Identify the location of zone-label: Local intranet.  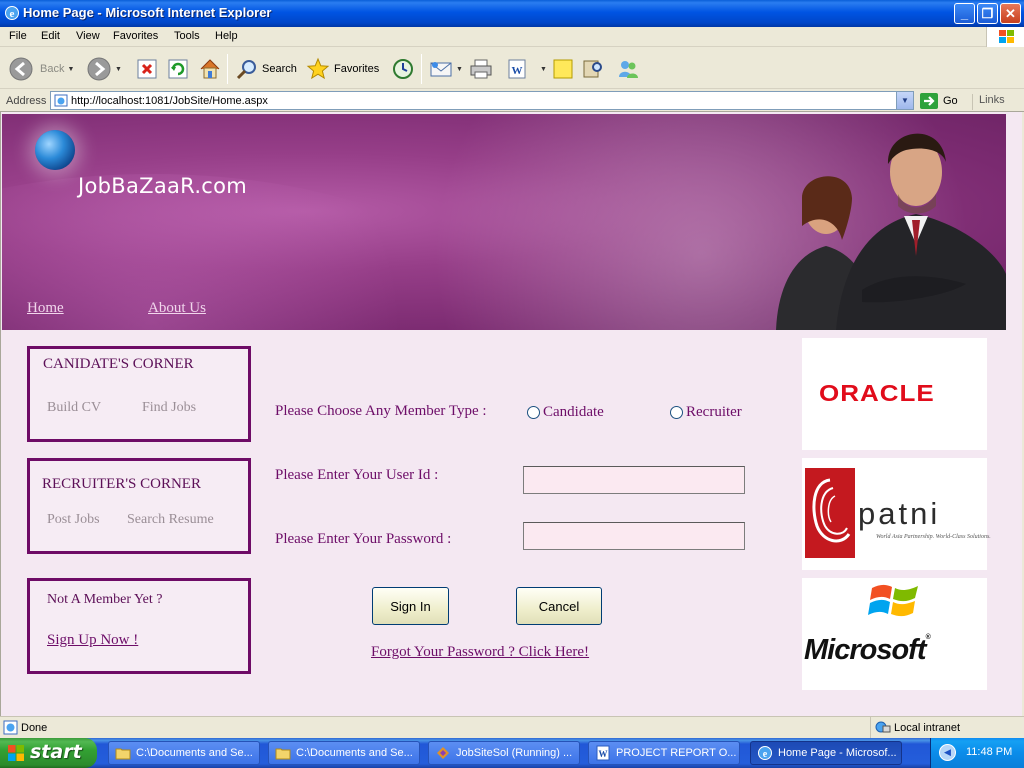
(927, 728).